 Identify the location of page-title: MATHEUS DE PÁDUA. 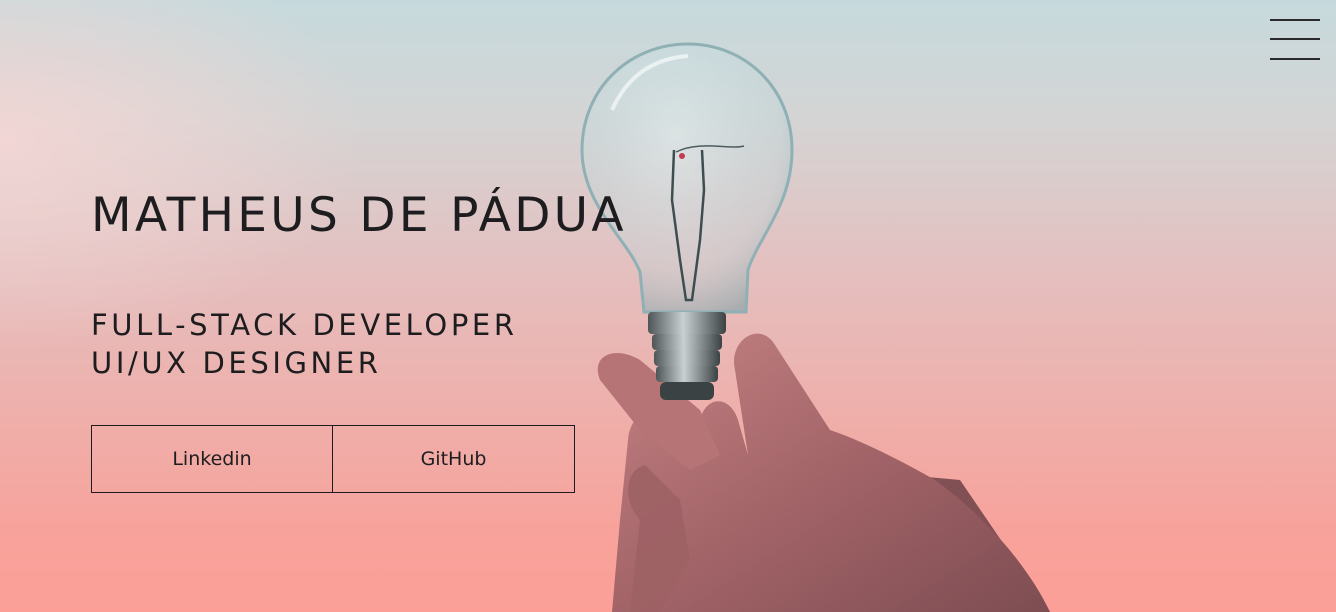
(359, 215).